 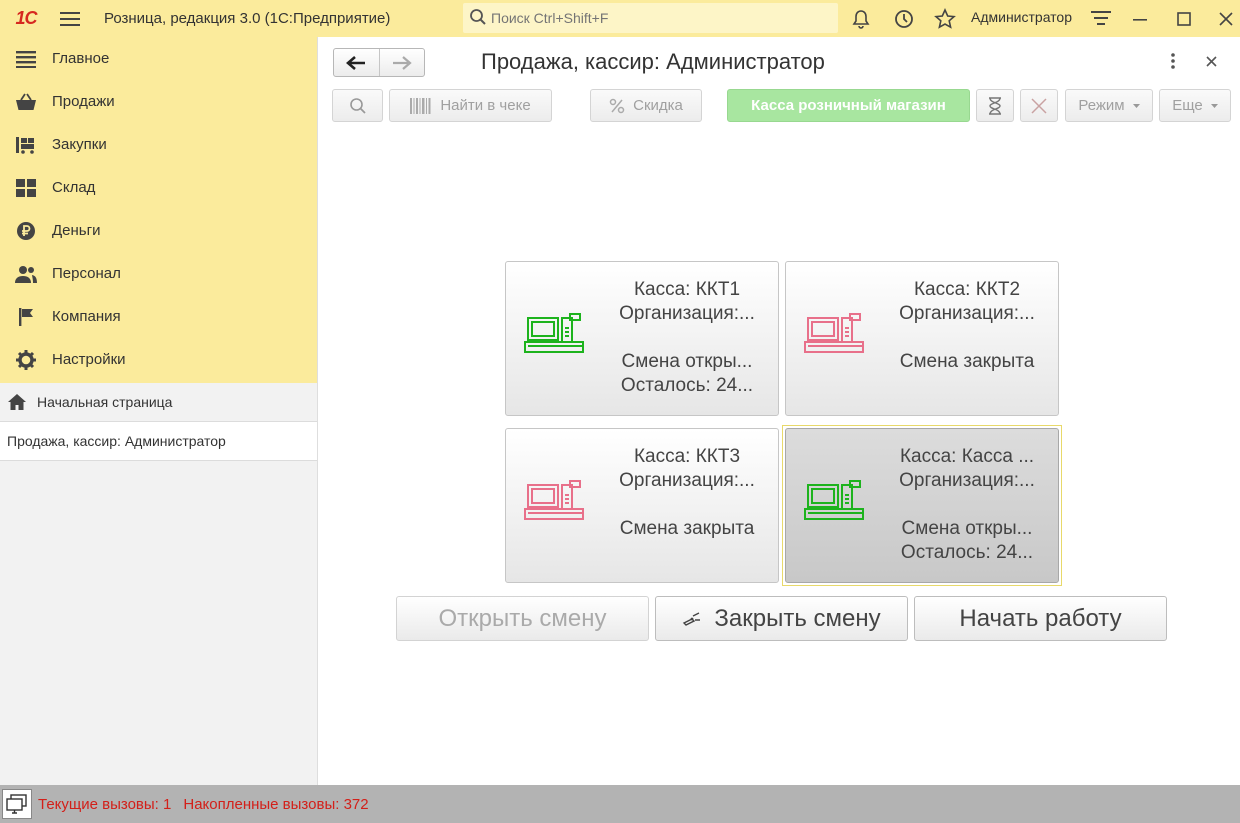 I want to click on search-button, so click(x=357, y=105).